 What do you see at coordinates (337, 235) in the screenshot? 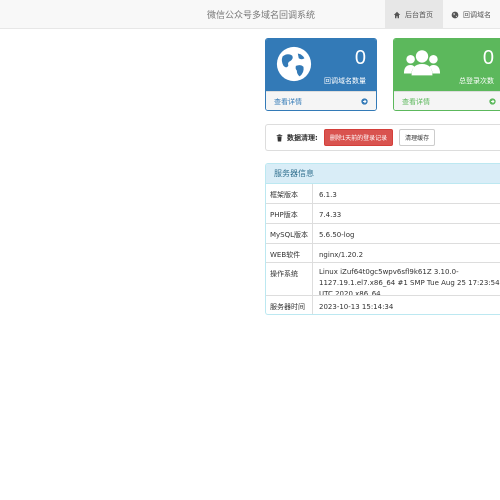
I see `info-value: 5.6.50-log` at bounding box center [337, 235].